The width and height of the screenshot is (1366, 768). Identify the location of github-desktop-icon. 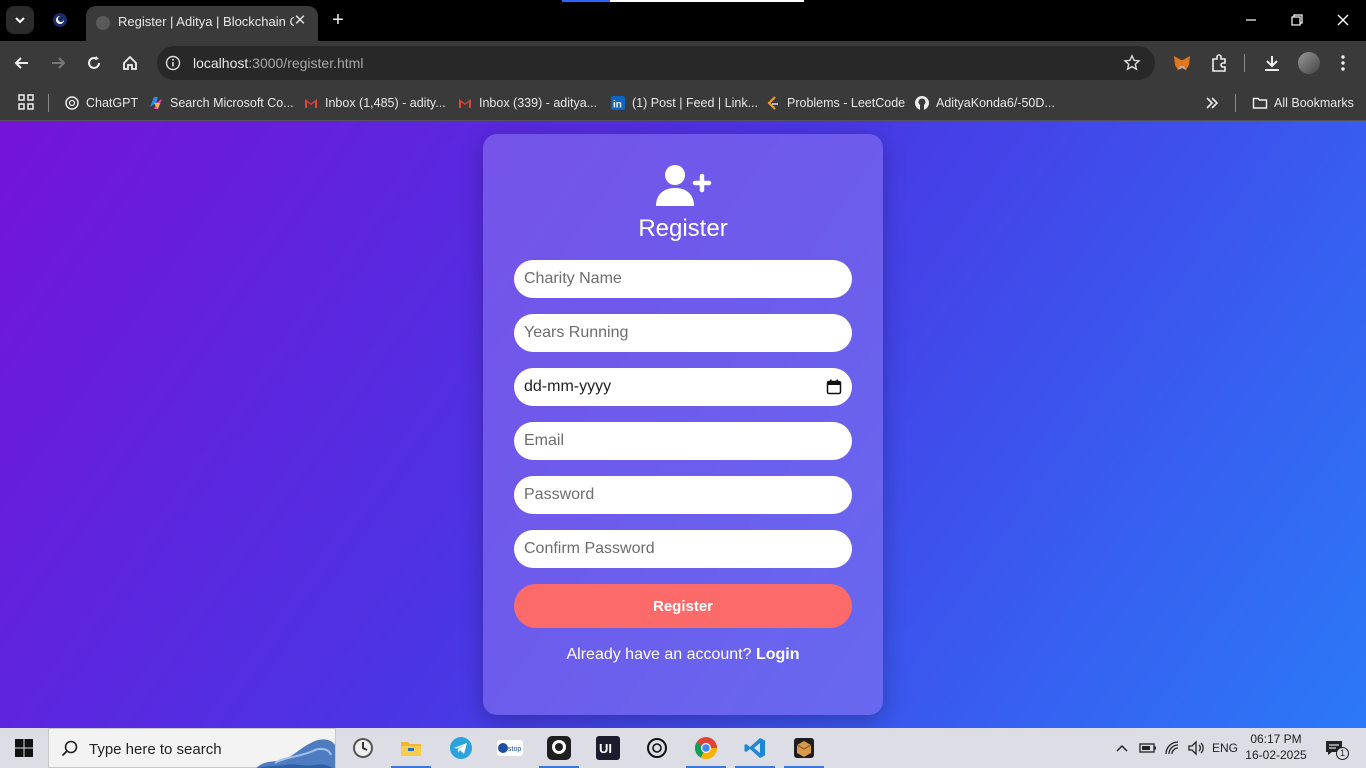
(559, 748).